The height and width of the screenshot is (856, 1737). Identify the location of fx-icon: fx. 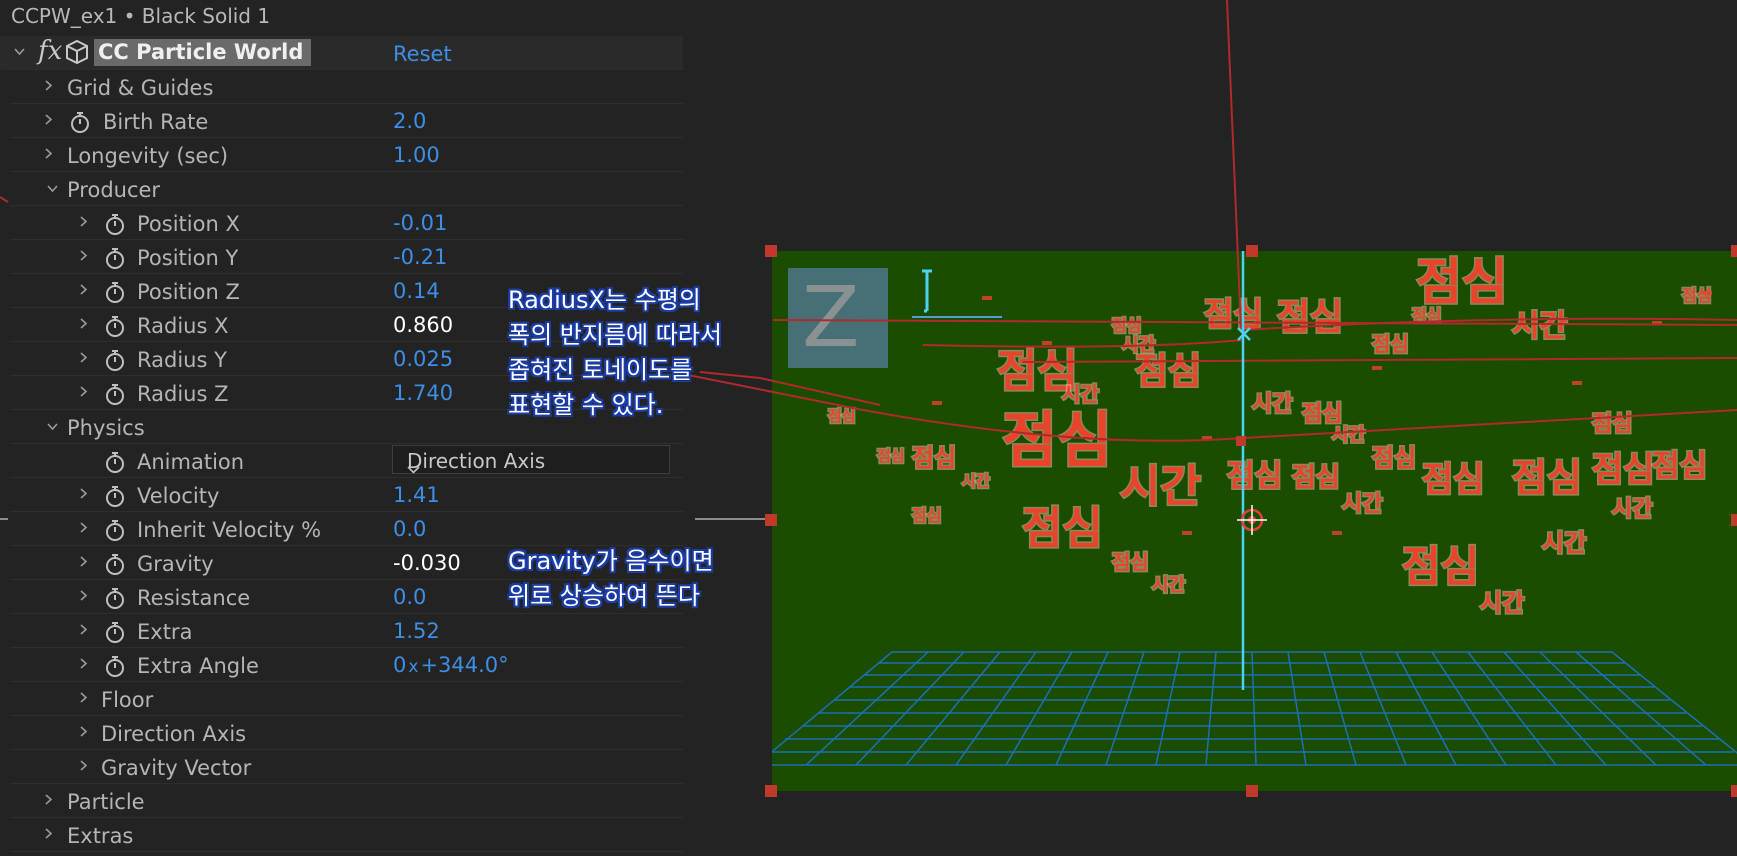
(50, 51).